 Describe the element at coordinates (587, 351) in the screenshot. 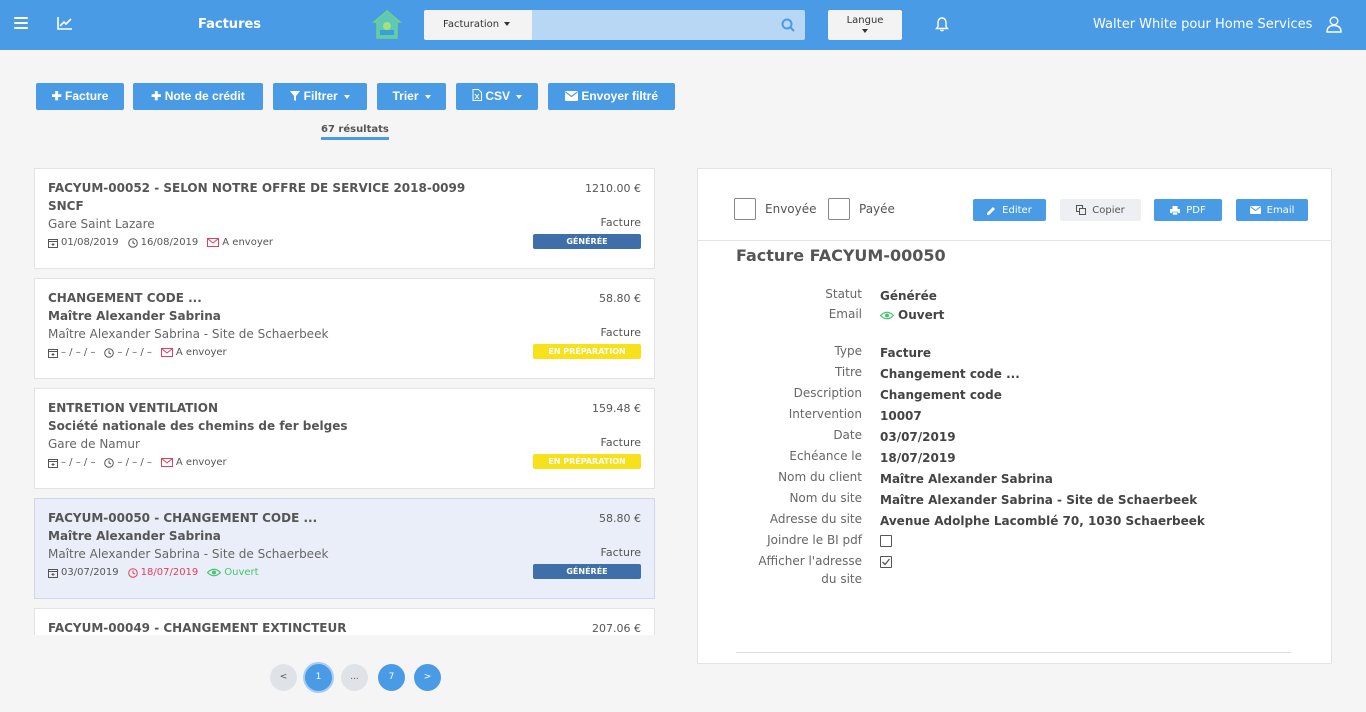

I see `status-badge: EN PRÉPARATION` at that location.